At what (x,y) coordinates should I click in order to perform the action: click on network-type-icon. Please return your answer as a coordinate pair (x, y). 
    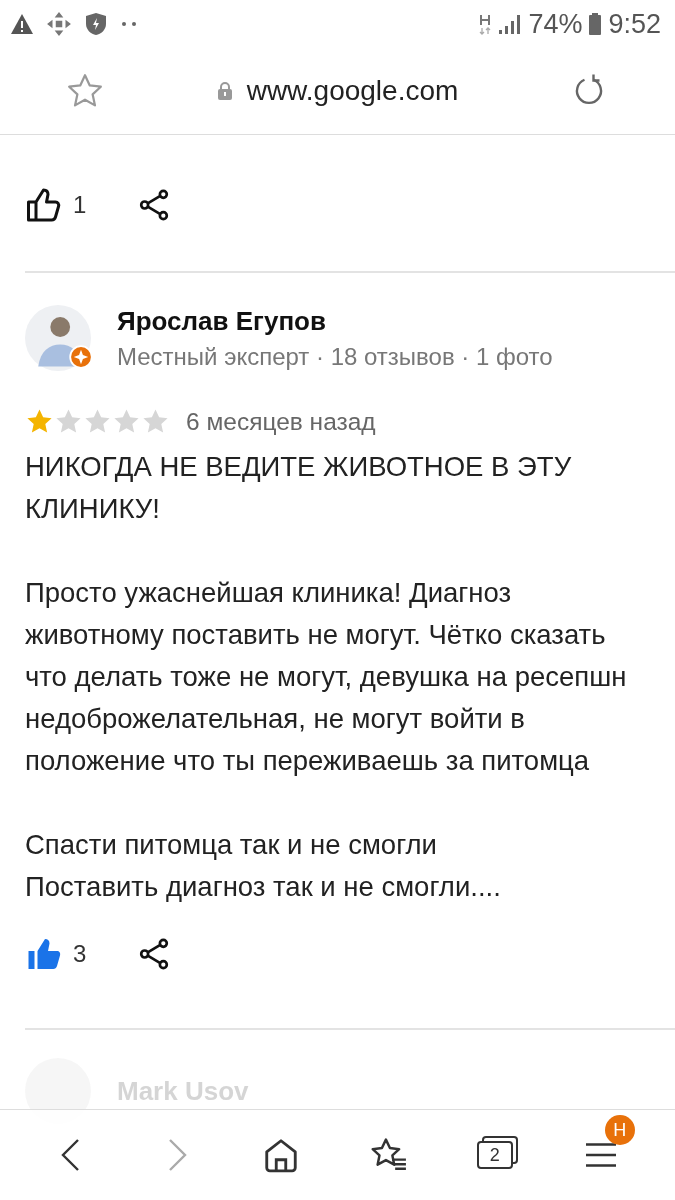
    Looking at the image, I should click on (485, 24).